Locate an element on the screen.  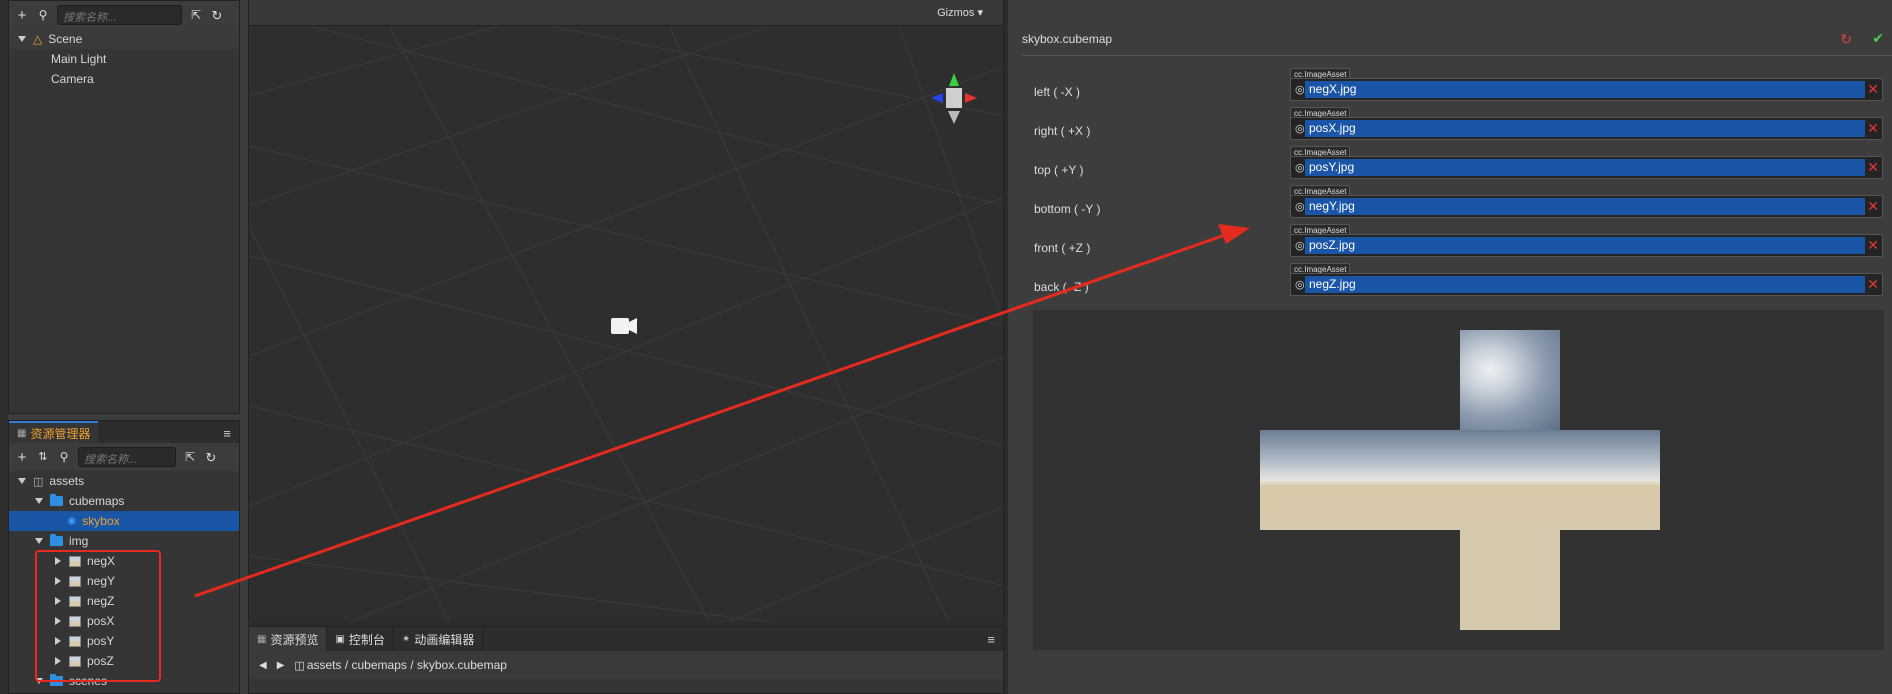
asset-path: assets / cubemaps / skybox.cubemap is located at coordinates (406, 665).